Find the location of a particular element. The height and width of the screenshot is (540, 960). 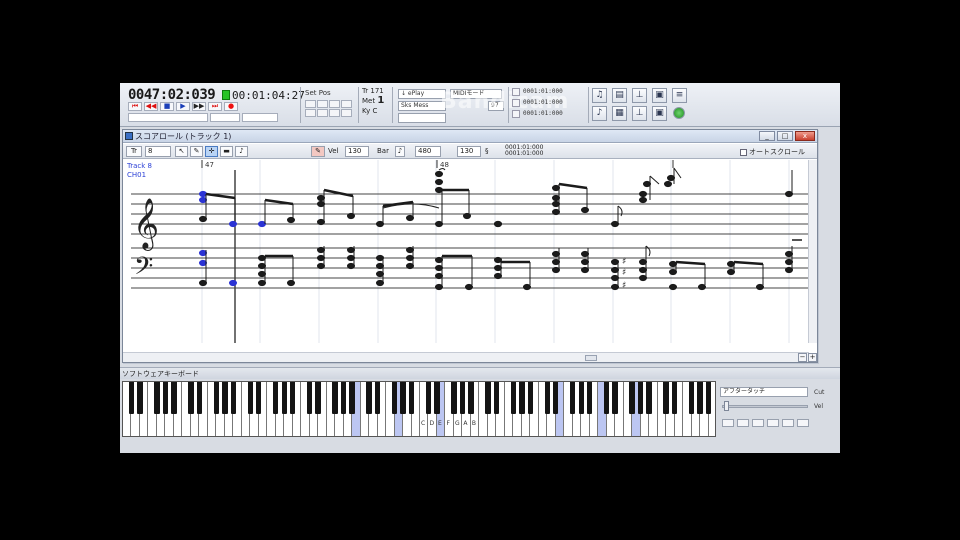

horizontal-scroll-thumb is located at coordinates (591, 358).